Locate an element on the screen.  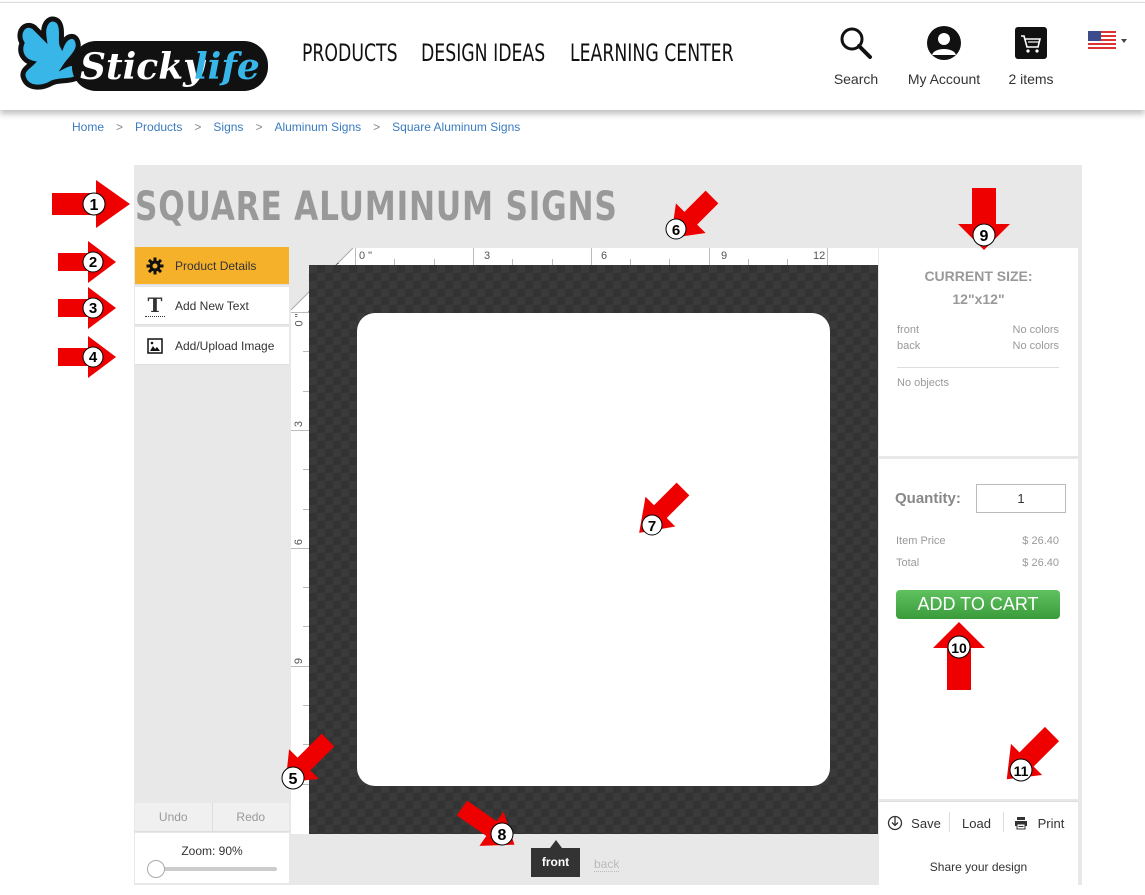
ruler-left-label: 3 is located at coordinates (299, 424).